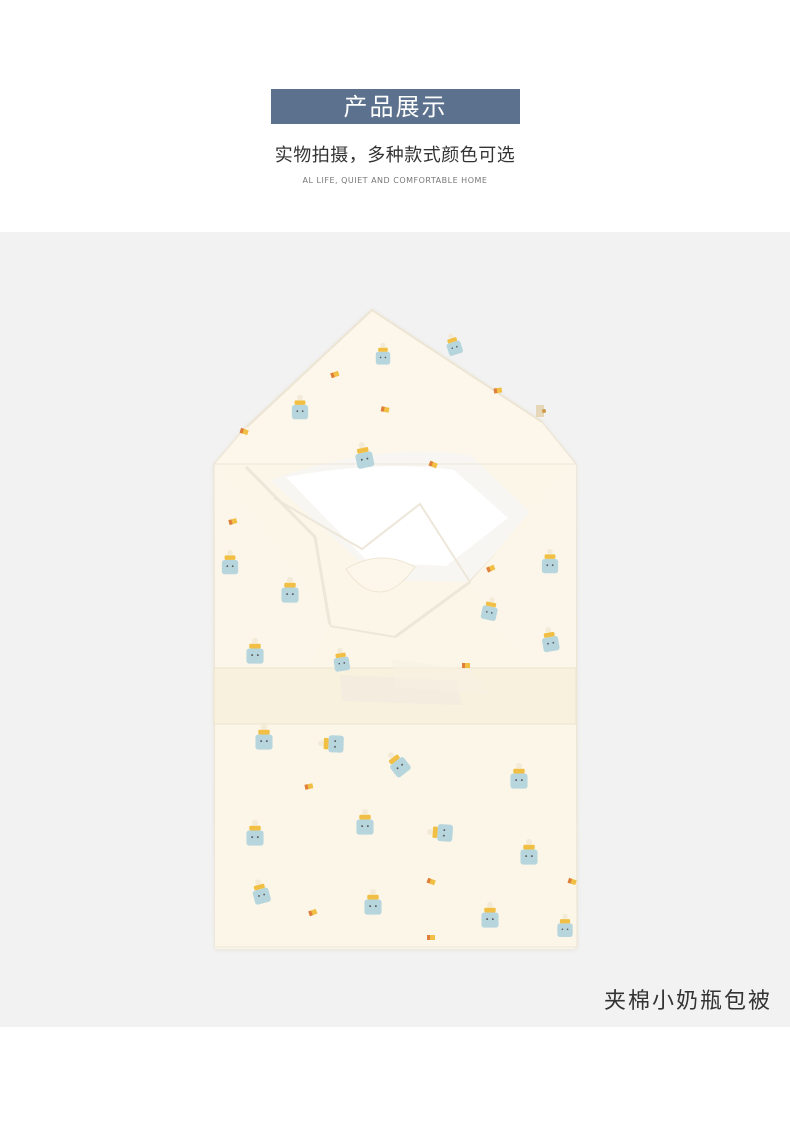 Image resolution: width=790 pixels, height=1125 pixels. I want to click on section-title-badge: 产品展示, so click(395, 106).